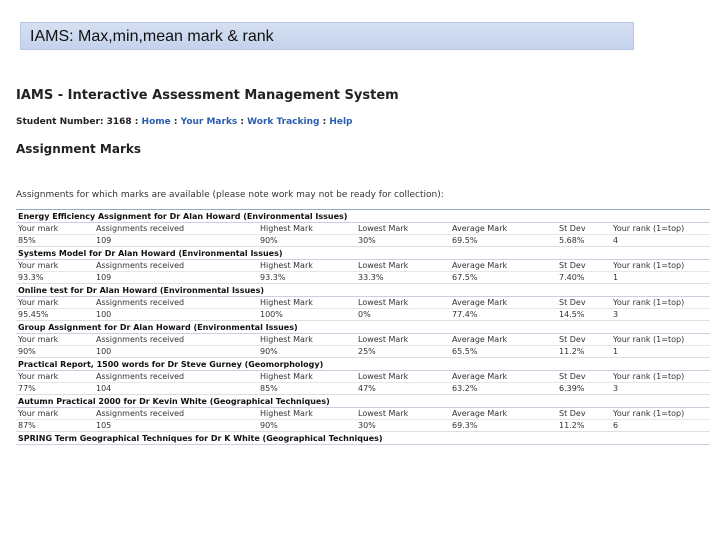 Image resolution: width=720 pixels, height=540 pixels. I want to click on table-cell: 4, so click(661, 240).